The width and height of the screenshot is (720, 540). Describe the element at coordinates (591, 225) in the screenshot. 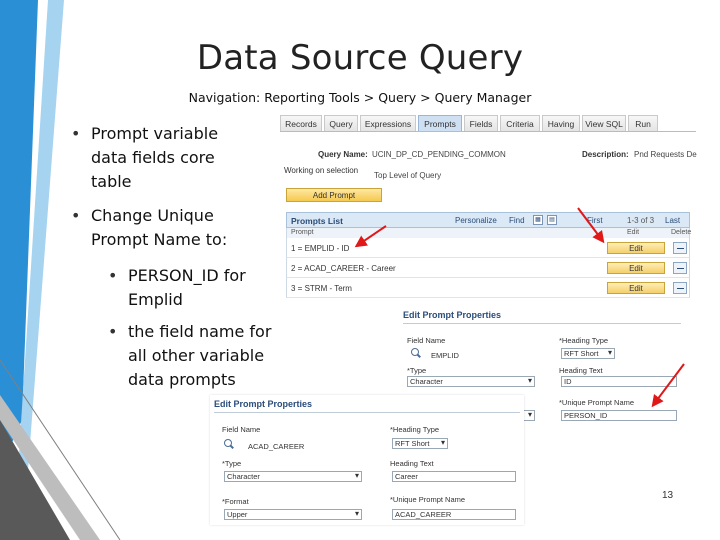

I see `arrow-to-edit-button` at that location.